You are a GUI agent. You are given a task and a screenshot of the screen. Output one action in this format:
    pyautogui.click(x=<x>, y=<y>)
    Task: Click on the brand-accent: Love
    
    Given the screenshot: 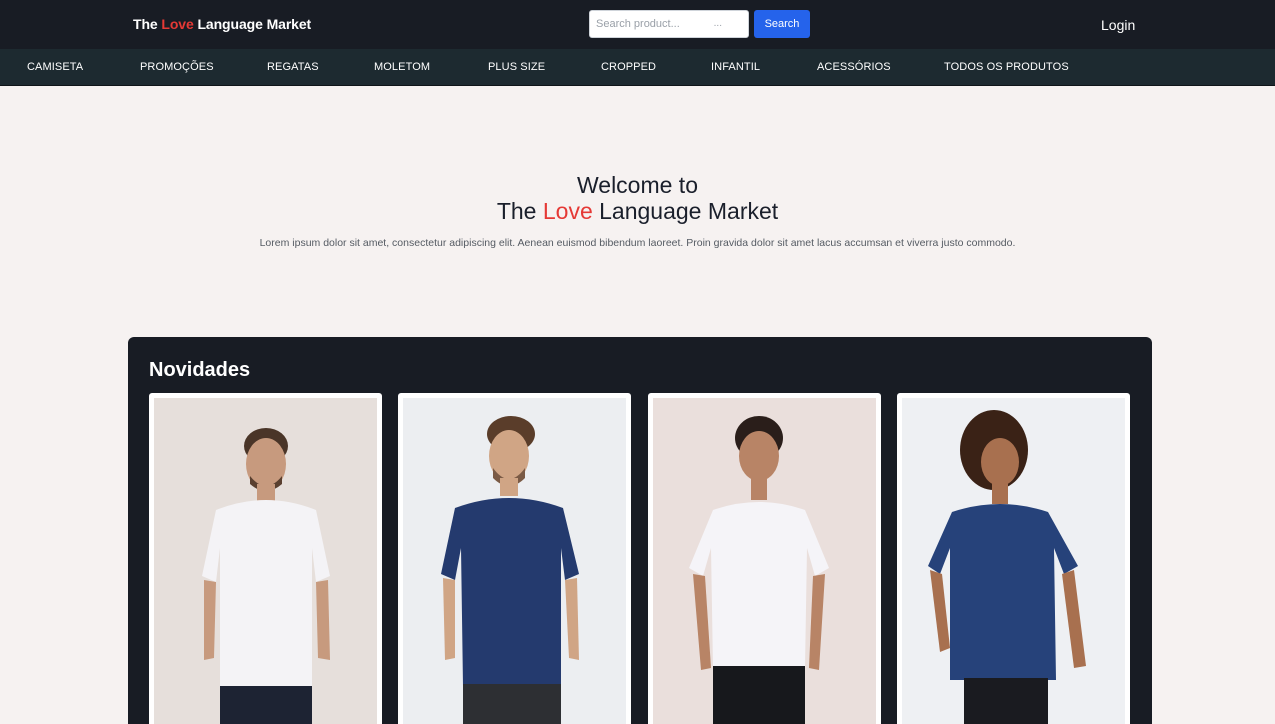 What is the action you would take?
    pyautogui.click(x=177, y=24)
    